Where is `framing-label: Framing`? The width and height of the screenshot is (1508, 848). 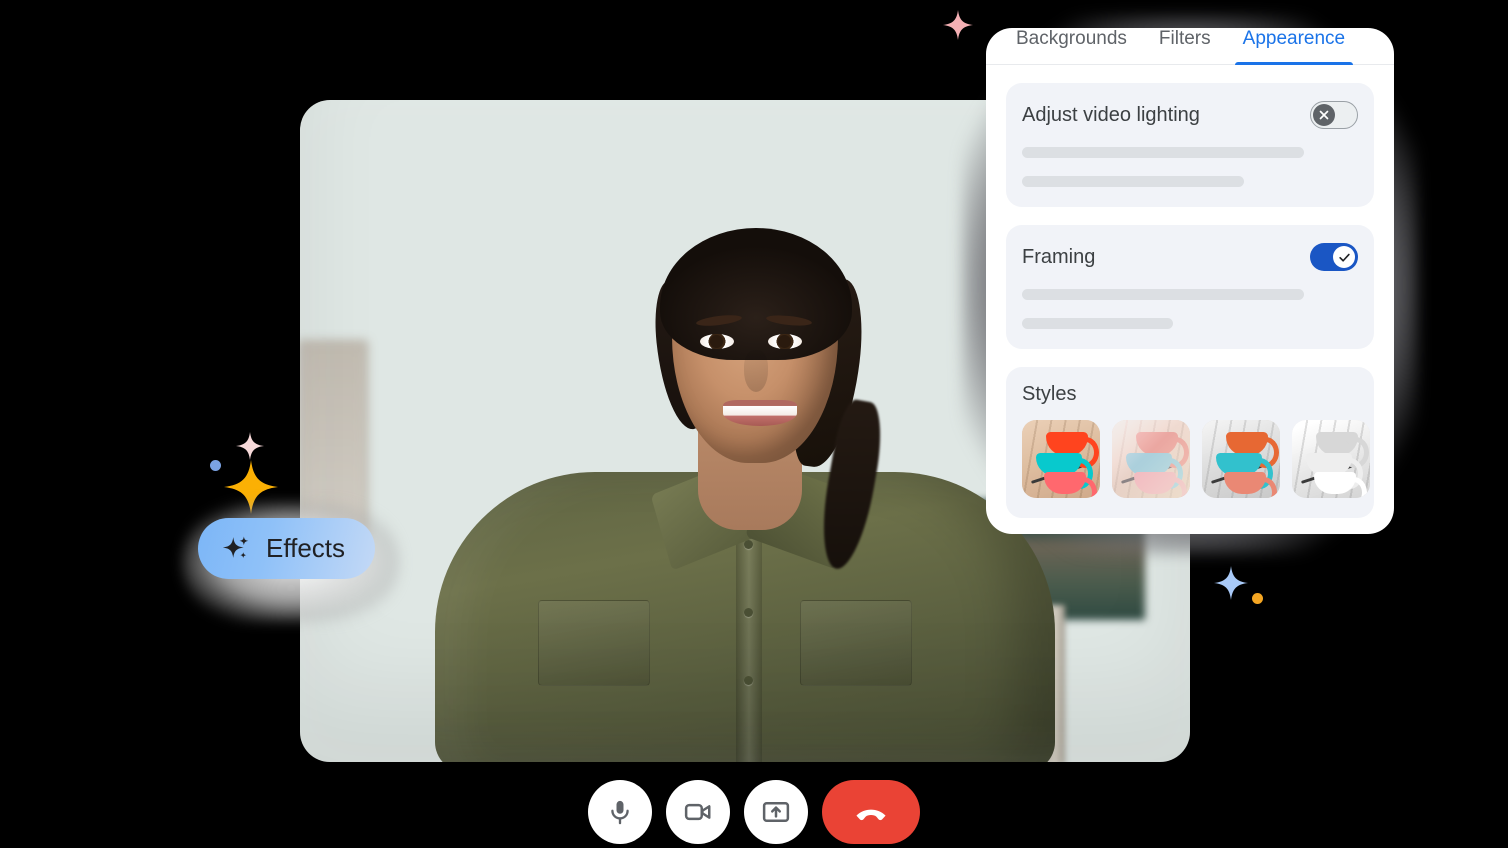 framing-label: Framing is located at coordinates (1059, 256).